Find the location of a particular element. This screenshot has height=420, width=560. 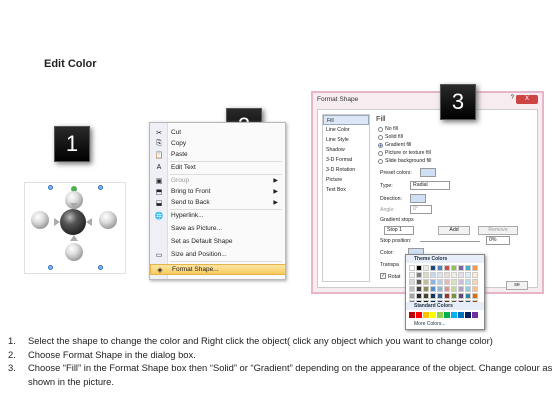

nav-item-text-box: Text Box is located at coordinates (346, 190).